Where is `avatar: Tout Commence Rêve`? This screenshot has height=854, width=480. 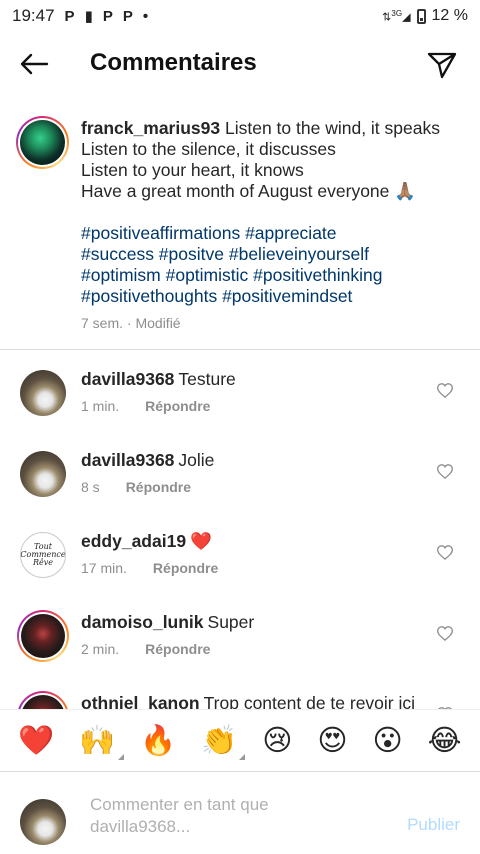
avatar: Tout Commence Rêve is located at coordinates (43, 555).